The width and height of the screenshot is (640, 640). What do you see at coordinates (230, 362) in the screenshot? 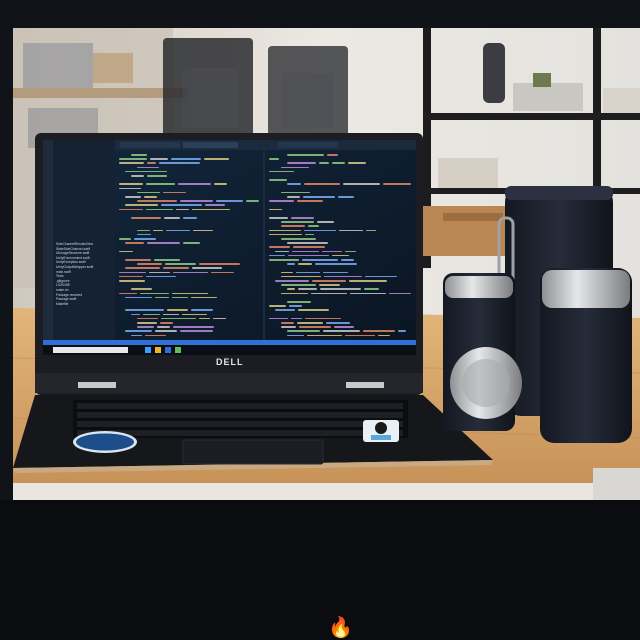
I see `brand-logo: DELL` at bounding box center [230, 362].